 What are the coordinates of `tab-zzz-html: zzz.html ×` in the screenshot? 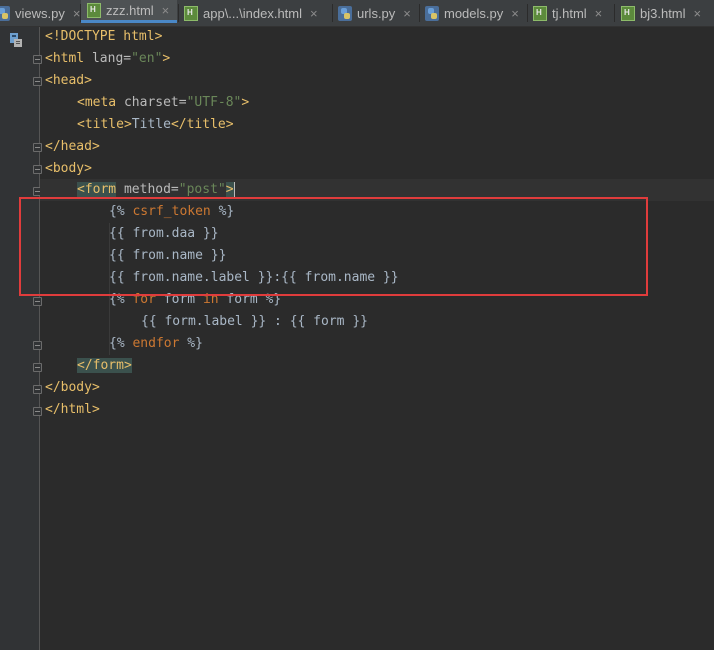 It's located at (129, 11).